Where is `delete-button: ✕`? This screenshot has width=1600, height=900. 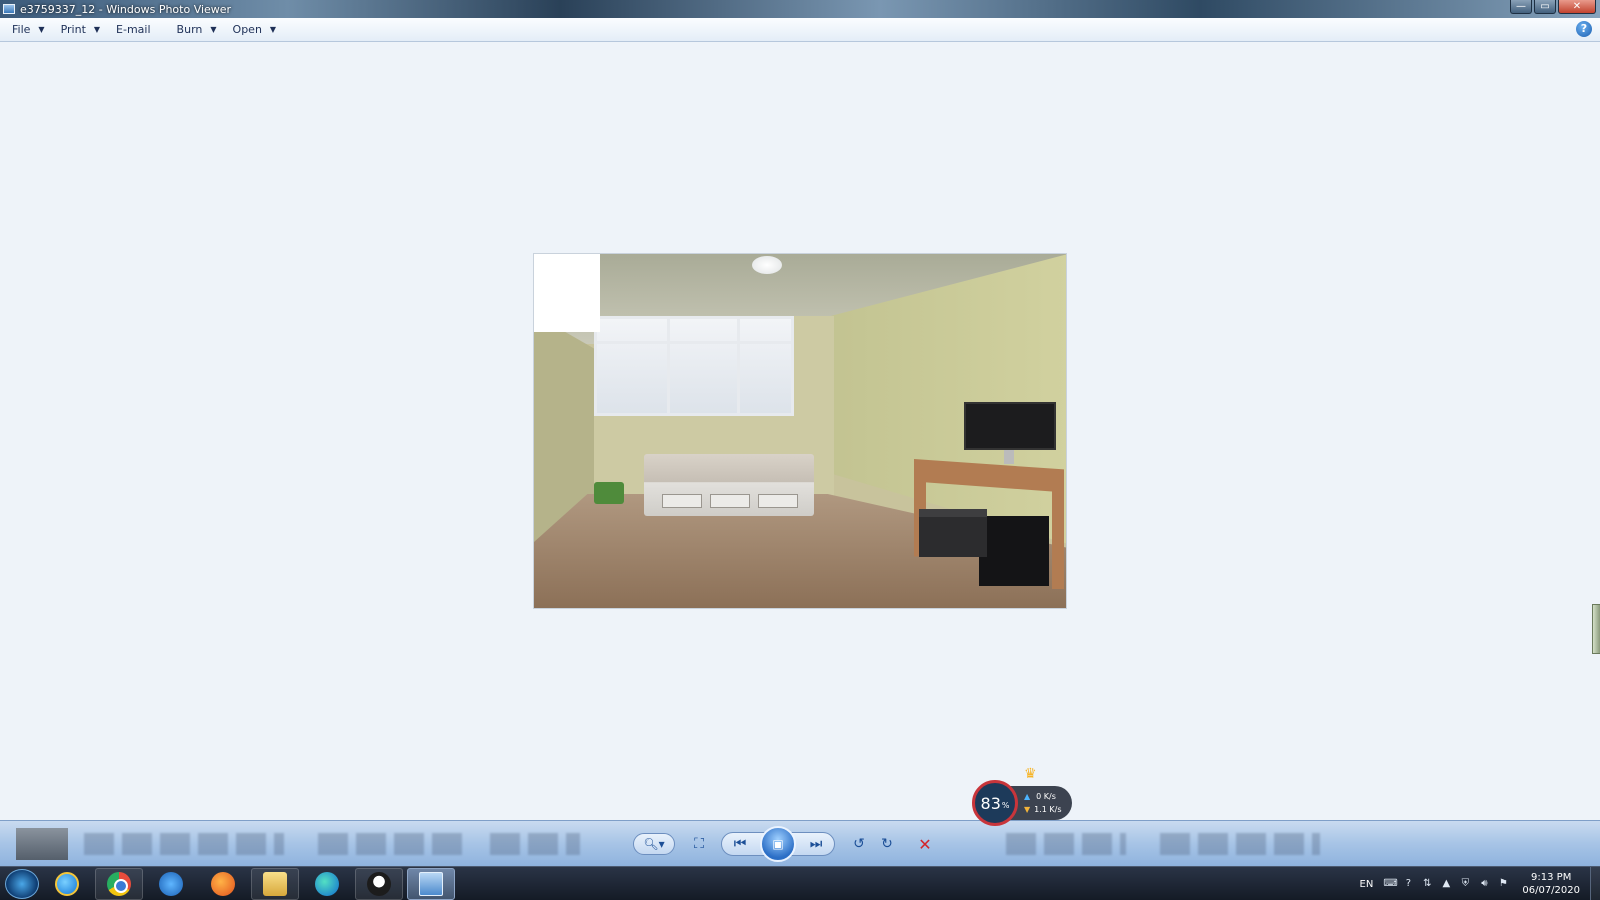 delete-button: ✕ is located at coordinates (925, 844).